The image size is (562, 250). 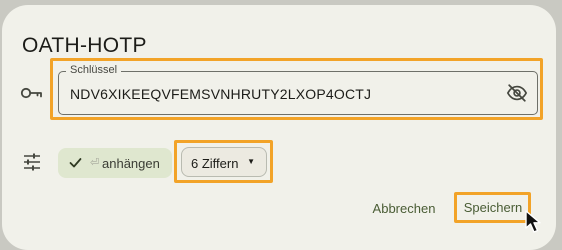 I want to click on mouse-pointer-icon, so click(x=533, y=221).